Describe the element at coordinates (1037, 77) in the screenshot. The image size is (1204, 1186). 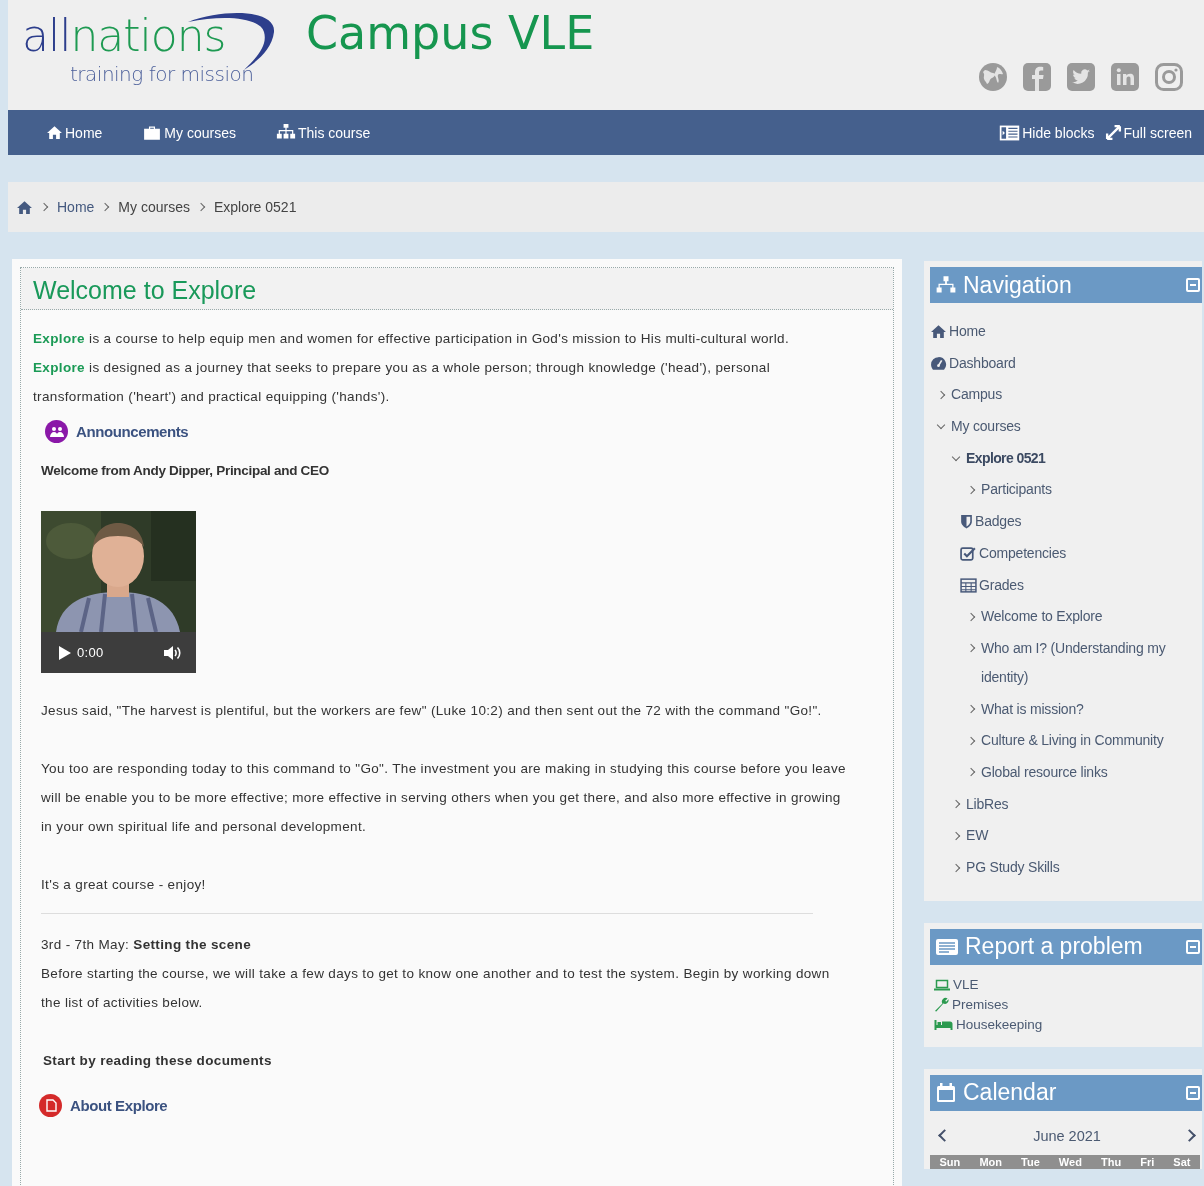
I see `facebook-icon` at that location.